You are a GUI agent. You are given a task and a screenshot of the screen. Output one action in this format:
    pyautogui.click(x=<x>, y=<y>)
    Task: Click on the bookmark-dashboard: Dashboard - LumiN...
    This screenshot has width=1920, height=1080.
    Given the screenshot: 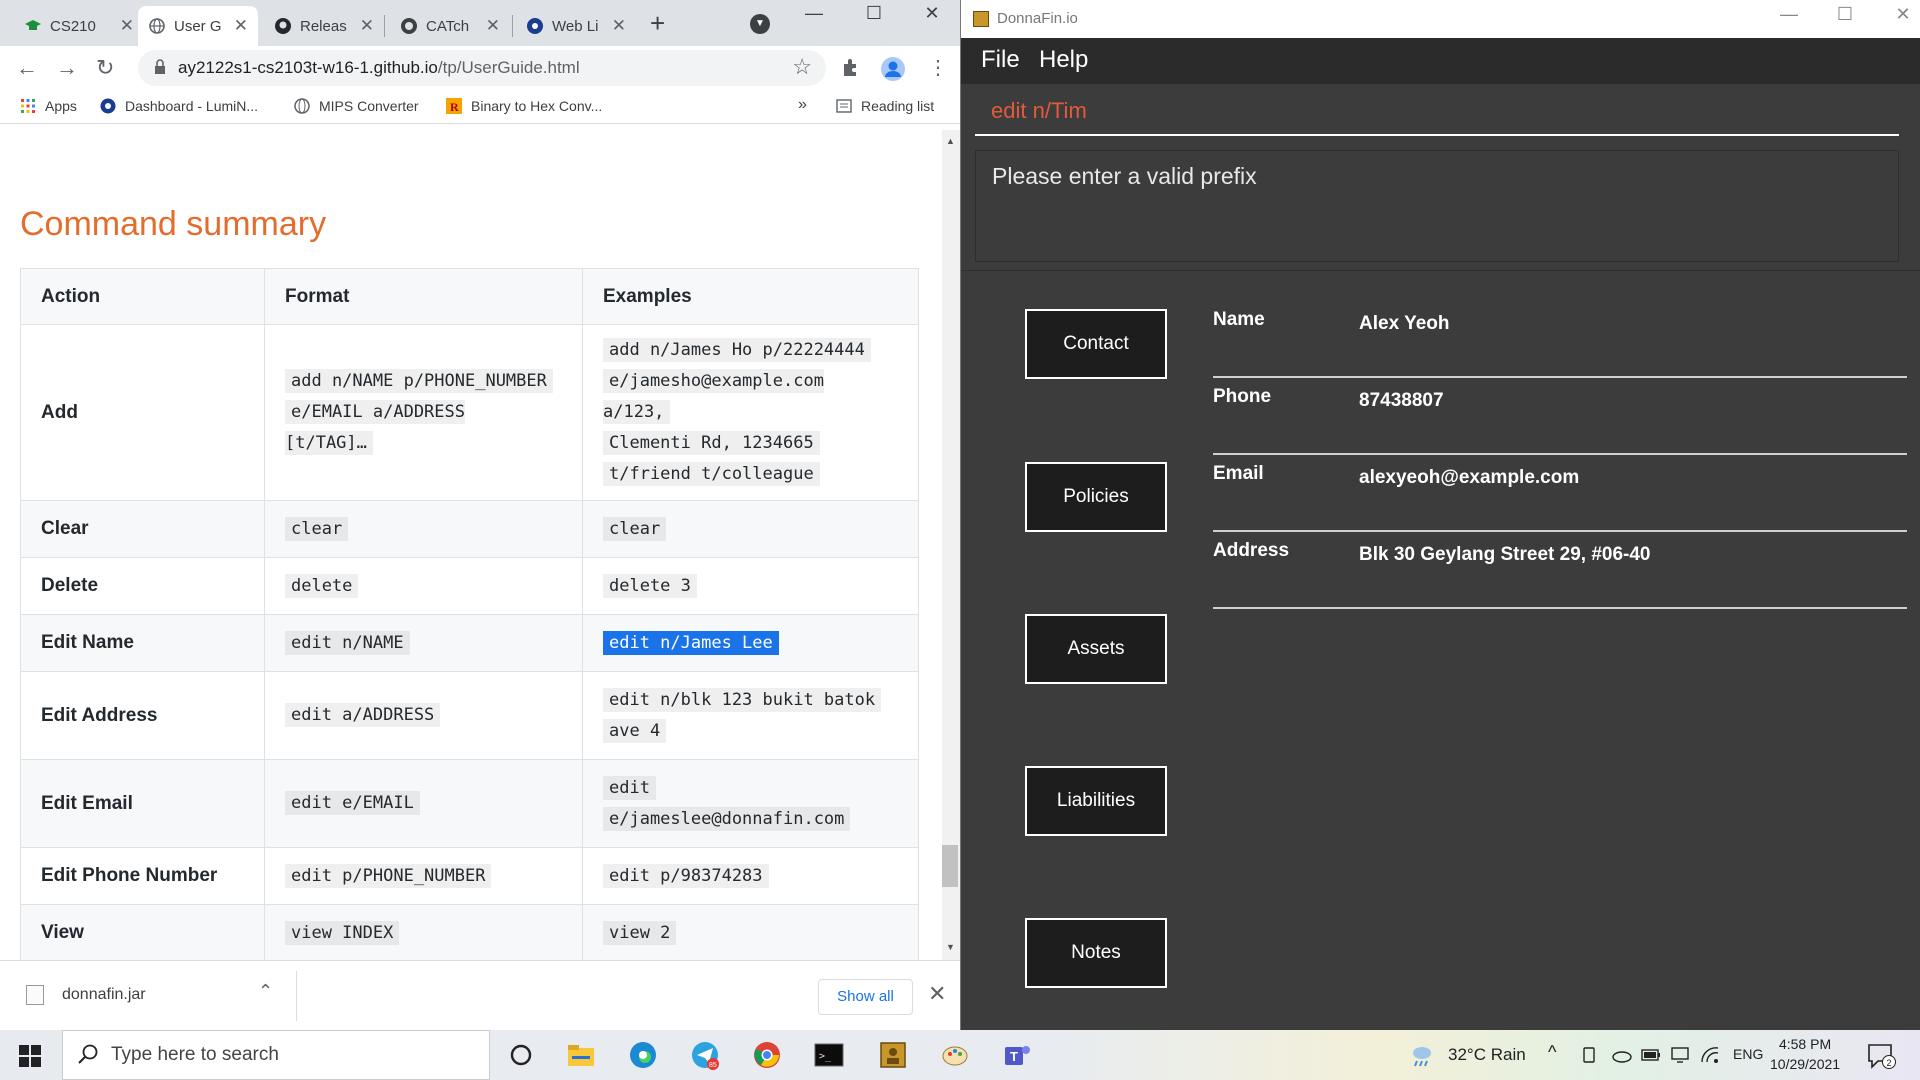 What is the action you would take?
    pyautogui.click(x=179, y=106)
    